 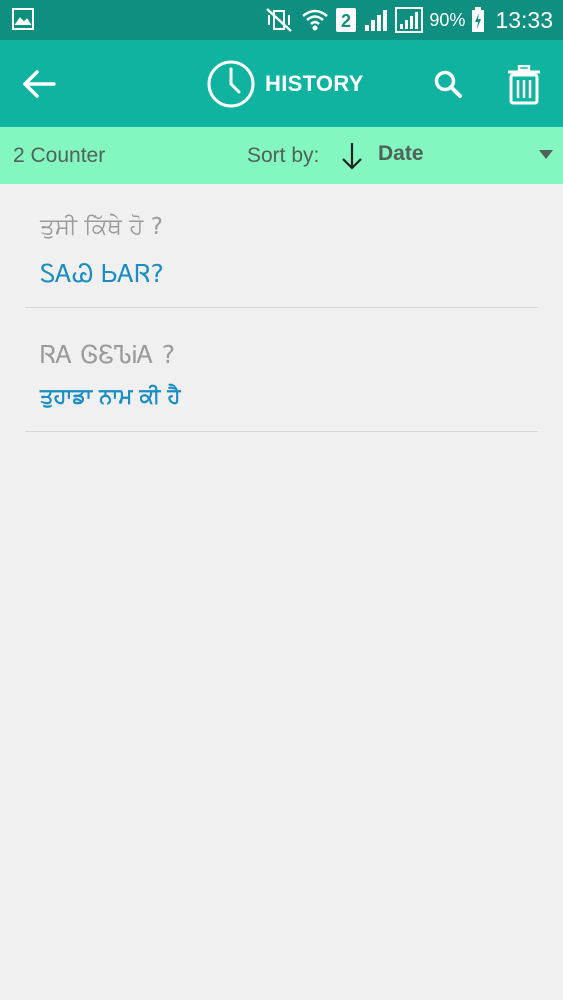 I want to click on svg-text: 2, so click(x=346, y=21).